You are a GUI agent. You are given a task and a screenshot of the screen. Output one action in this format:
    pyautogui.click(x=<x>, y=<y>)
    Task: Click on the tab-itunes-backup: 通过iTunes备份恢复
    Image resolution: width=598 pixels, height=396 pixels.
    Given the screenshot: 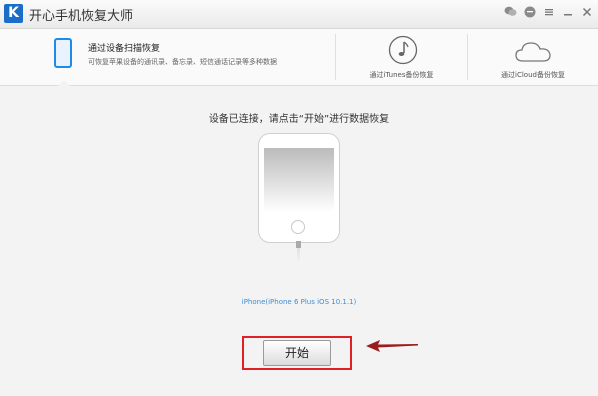 What is the action you would take?
    pyautogui.click(x=401, y=57)
    